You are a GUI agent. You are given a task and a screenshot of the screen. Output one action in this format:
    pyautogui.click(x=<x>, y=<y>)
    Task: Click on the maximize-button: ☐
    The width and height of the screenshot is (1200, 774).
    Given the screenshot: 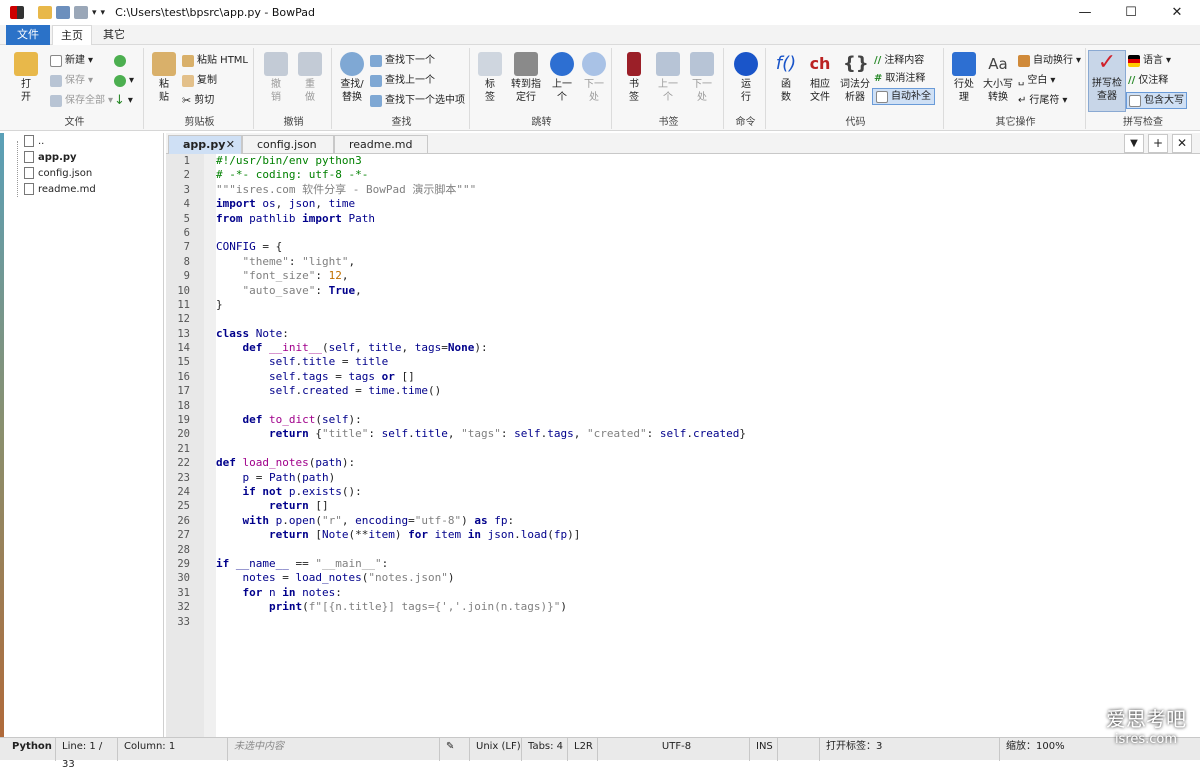 What is the action you would take?
    pyautogui.click(x=1131, y=12)
    